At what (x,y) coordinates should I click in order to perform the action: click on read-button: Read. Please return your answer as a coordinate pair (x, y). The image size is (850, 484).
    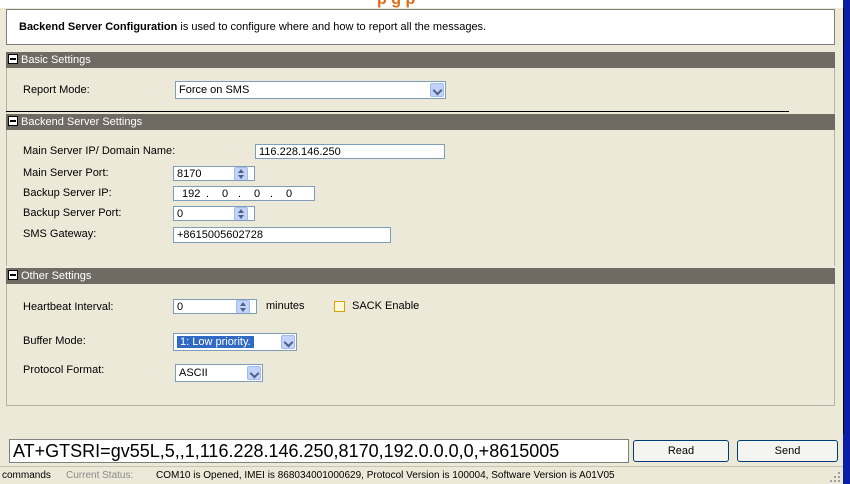
    Looking at the image, I should click on (681, 451).